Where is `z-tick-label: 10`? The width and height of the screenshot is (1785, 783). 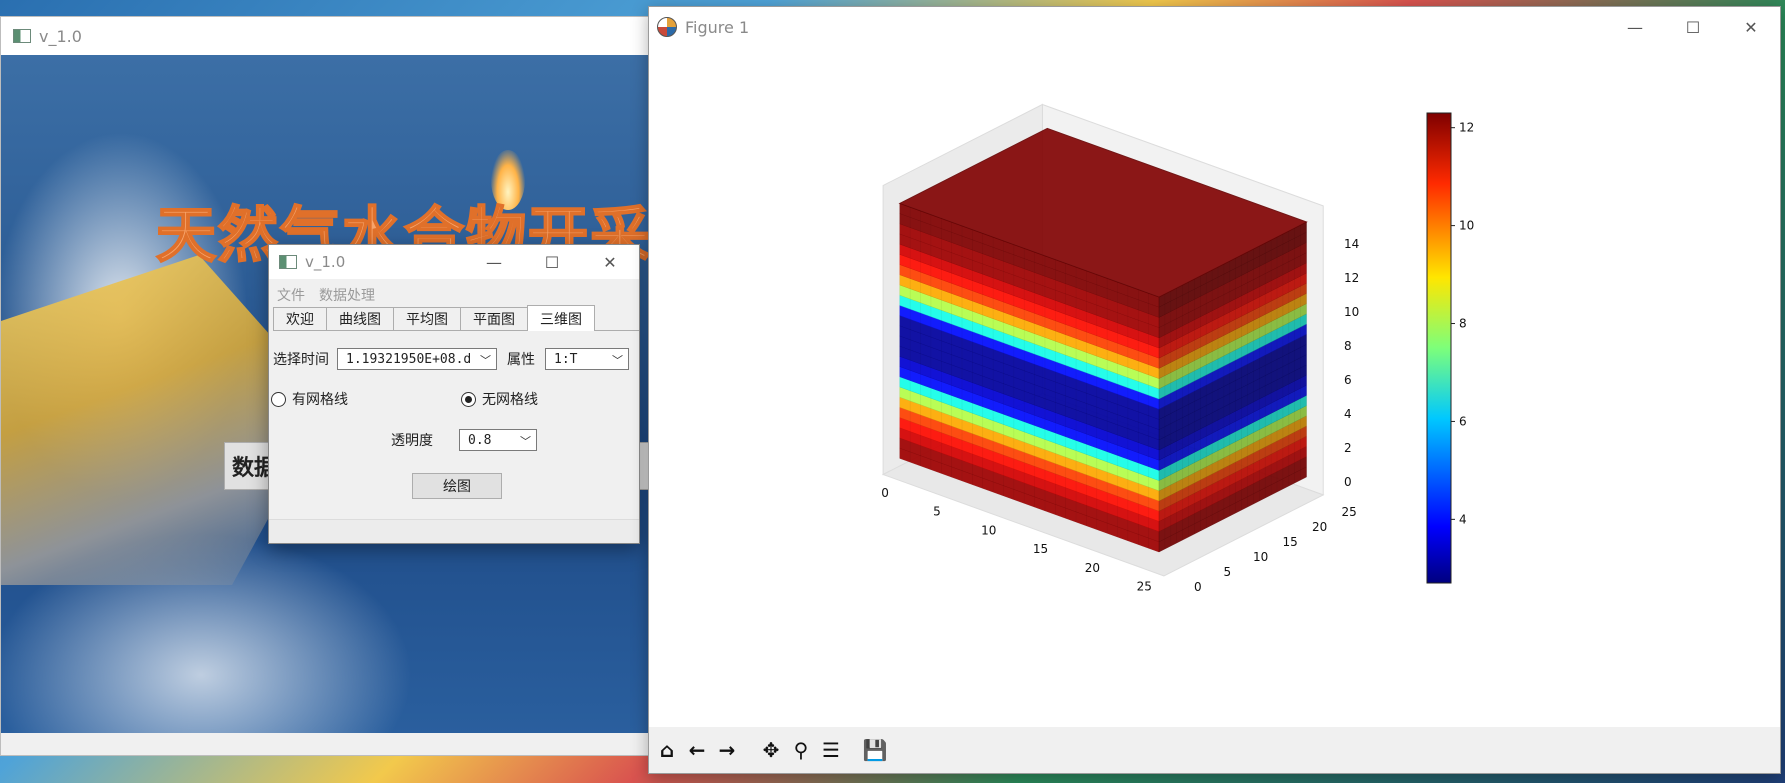 z-tick-label: 10 is located at coordinates (1351, 312).